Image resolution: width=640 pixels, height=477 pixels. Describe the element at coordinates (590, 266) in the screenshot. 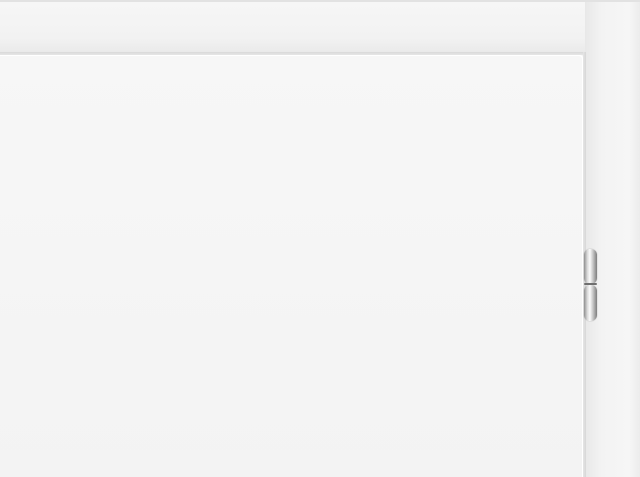

I see `hinge-upper-knuckle` at that location.